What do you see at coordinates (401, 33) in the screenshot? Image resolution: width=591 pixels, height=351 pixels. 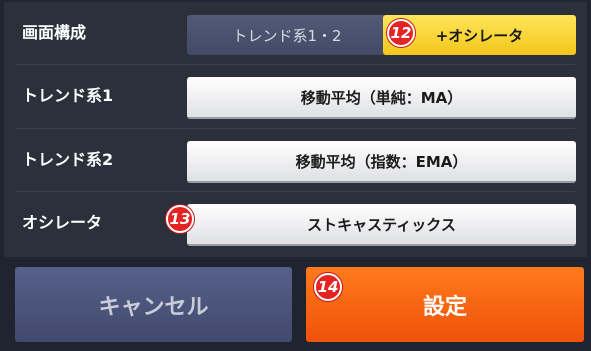 I see `callout-badge-12: 12` at bounding box center [401, 33].